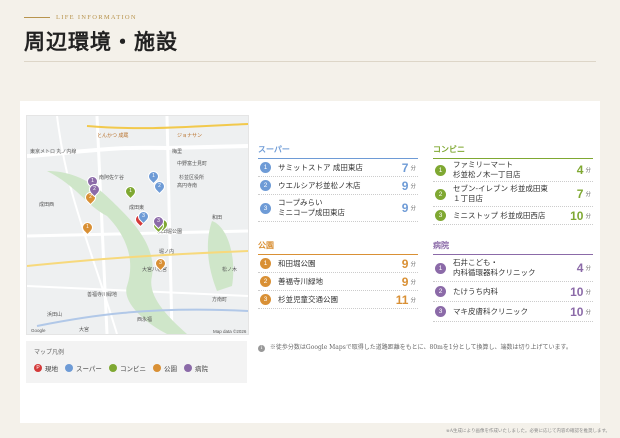  I want to click on facility-row: 1 サミットストア 成田東店 7 分, so click(338, 168).